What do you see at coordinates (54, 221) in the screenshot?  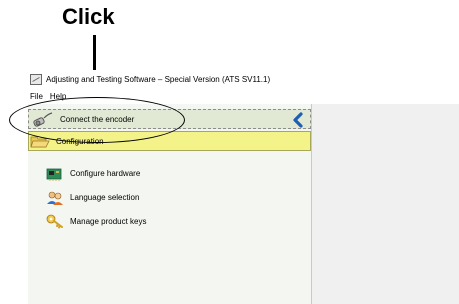 I see `key-icon` at bounding box center [54, 221].